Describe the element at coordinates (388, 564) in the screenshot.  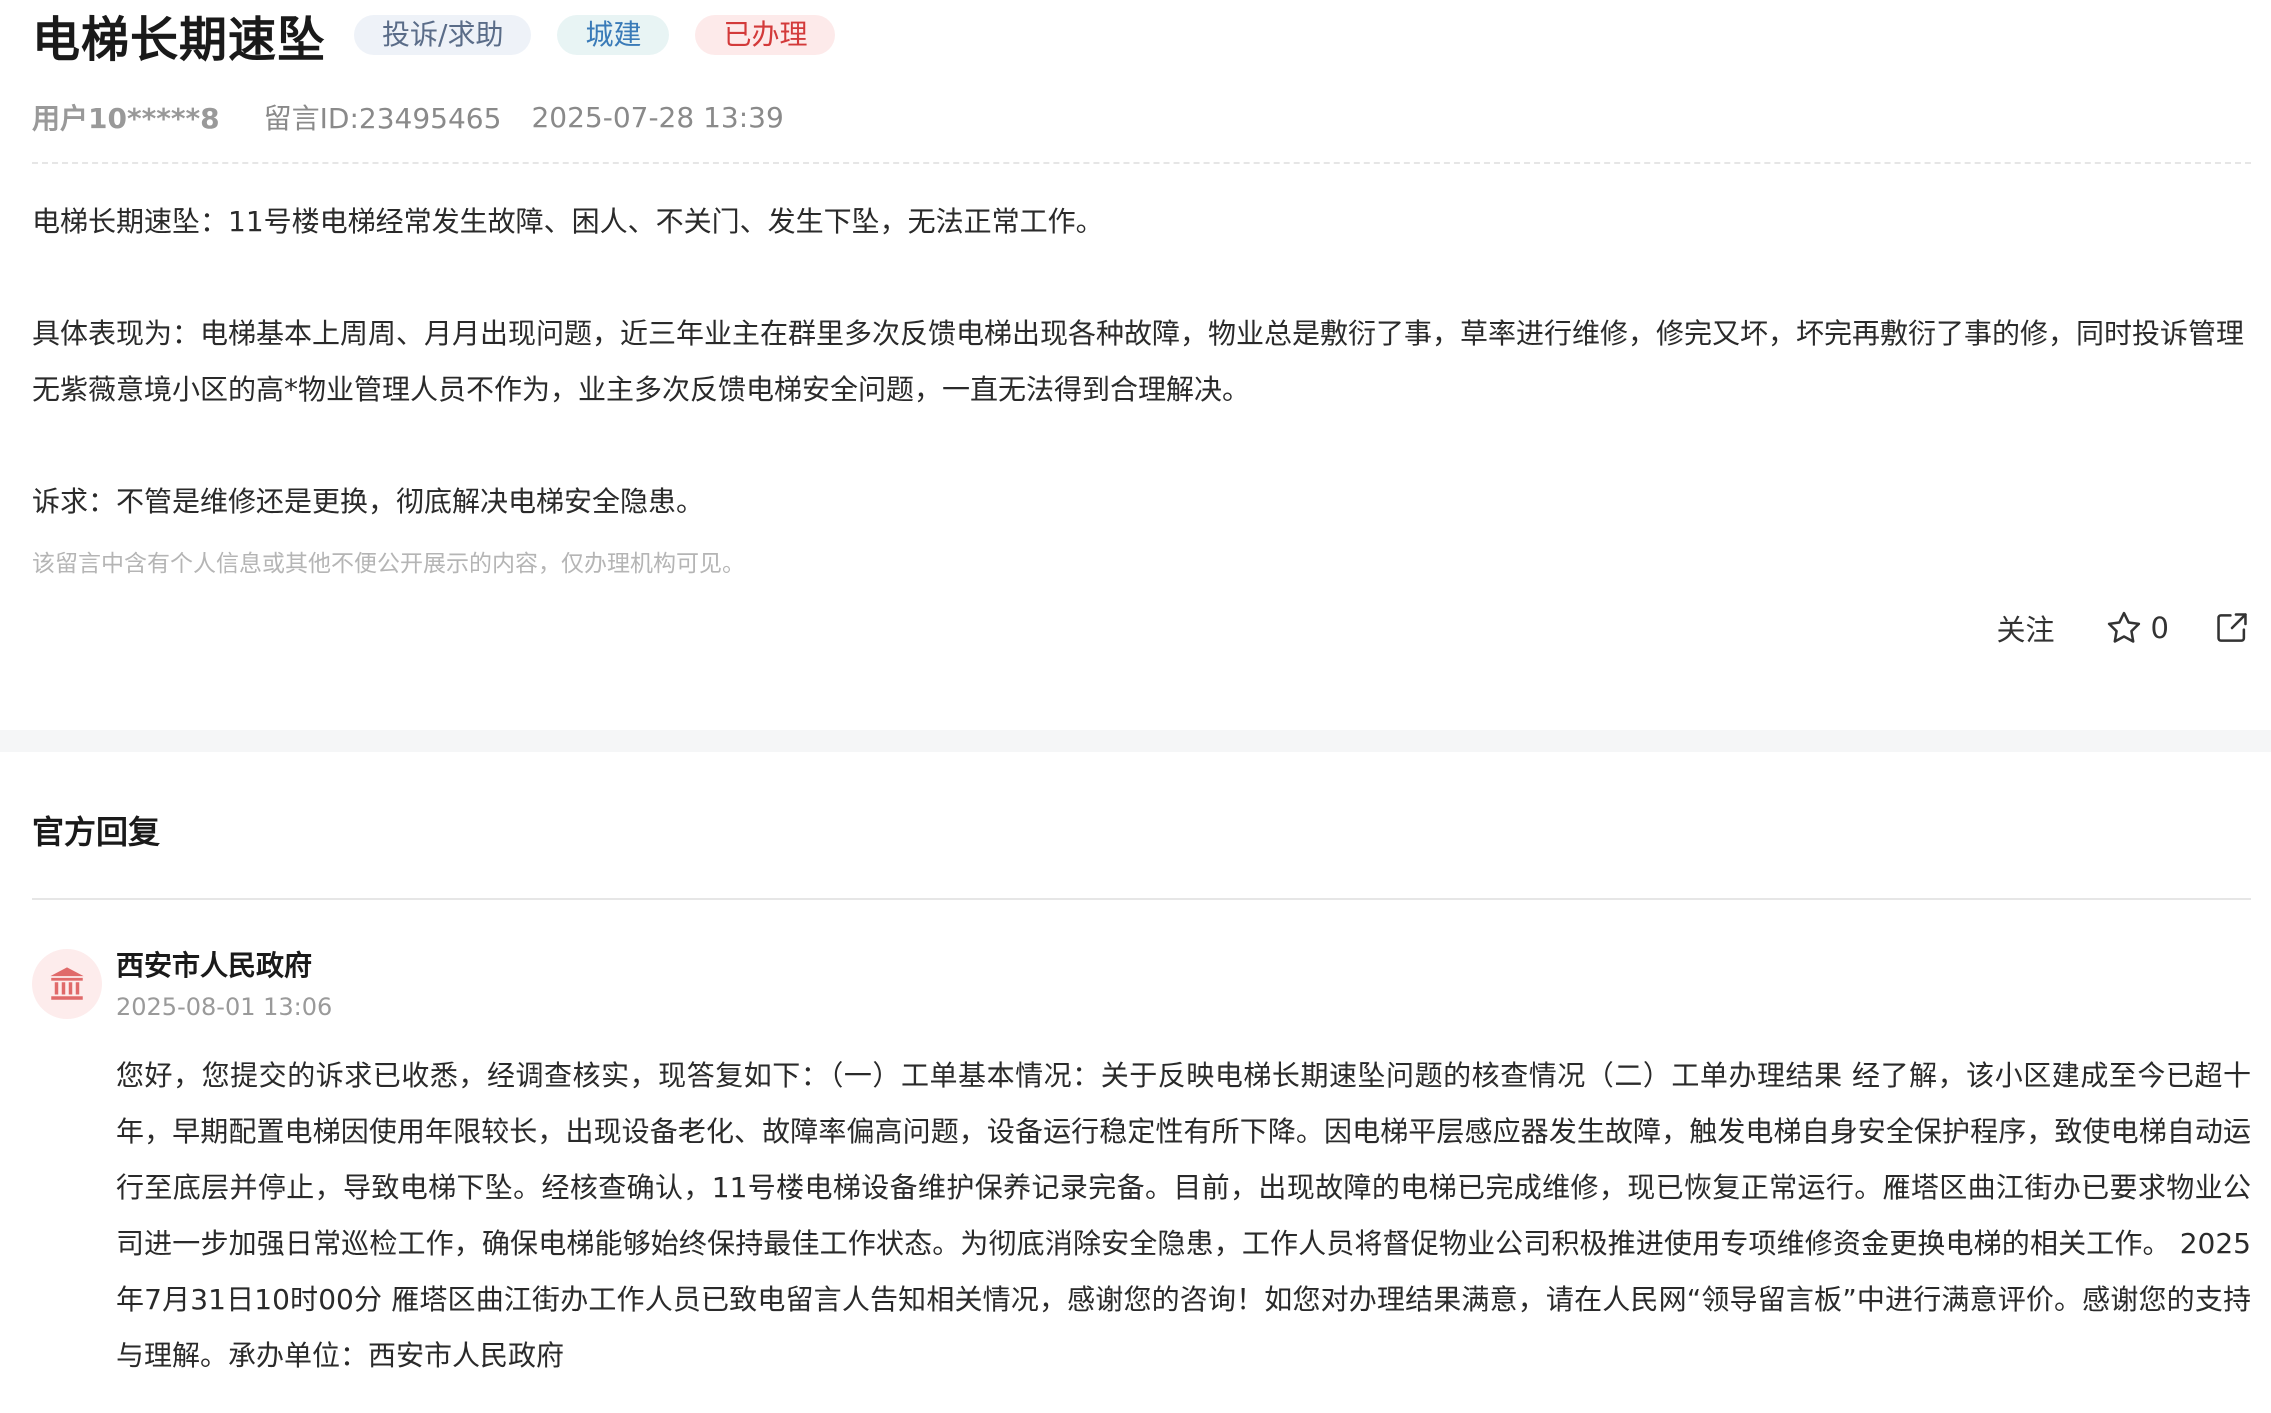
I see `privacy-notice: 该留言中含有个人信息或其他不便公开展示的内容，仅办理机构可见。` at that location.